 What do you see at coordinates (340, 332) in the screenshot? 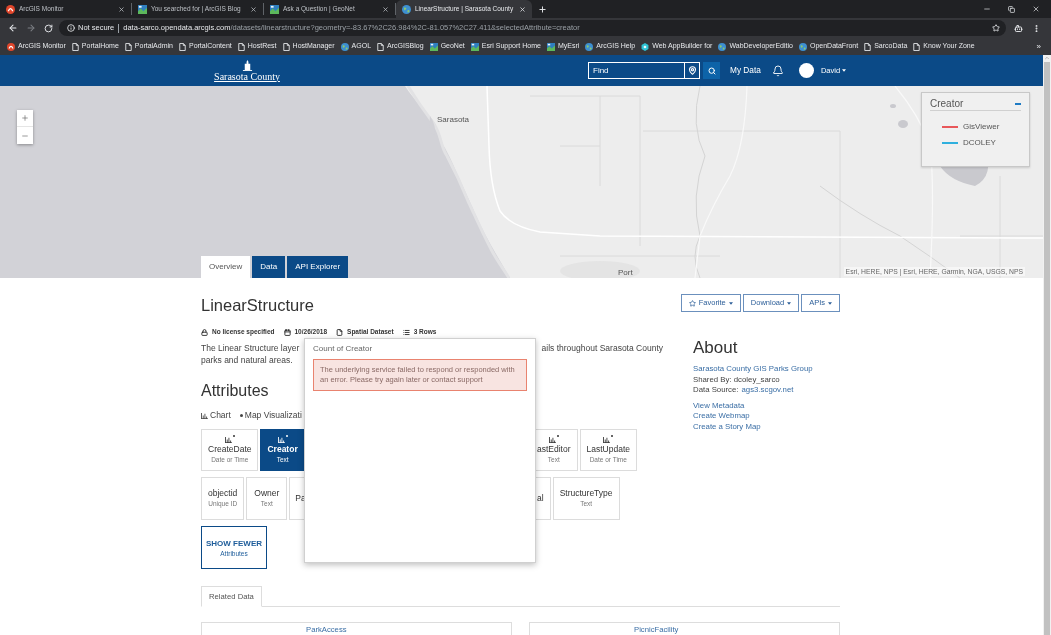
I see `file-icon` at bounding box center [340, 332].